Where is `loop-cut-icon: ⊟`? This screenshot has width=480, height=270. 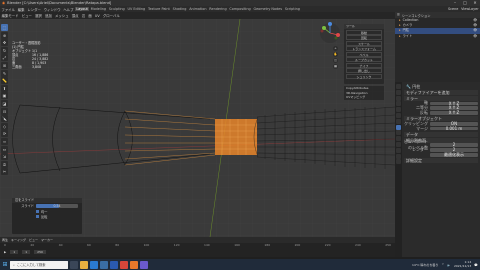 loop-cut-icon: ⊟ is located at coordinates (4, 111).